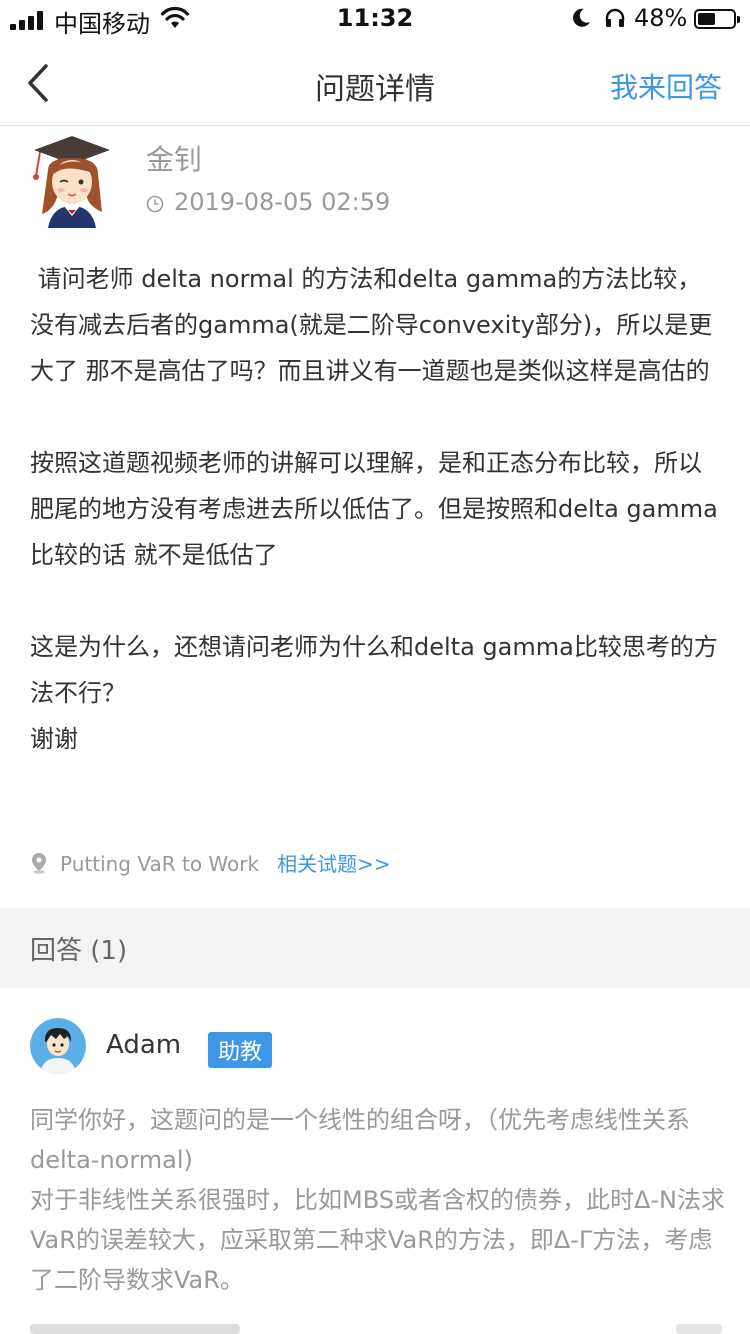  Describe the element at coordinates (54, 739) in the screenshot. I see `question-paragraph: 谢谢` at that location.